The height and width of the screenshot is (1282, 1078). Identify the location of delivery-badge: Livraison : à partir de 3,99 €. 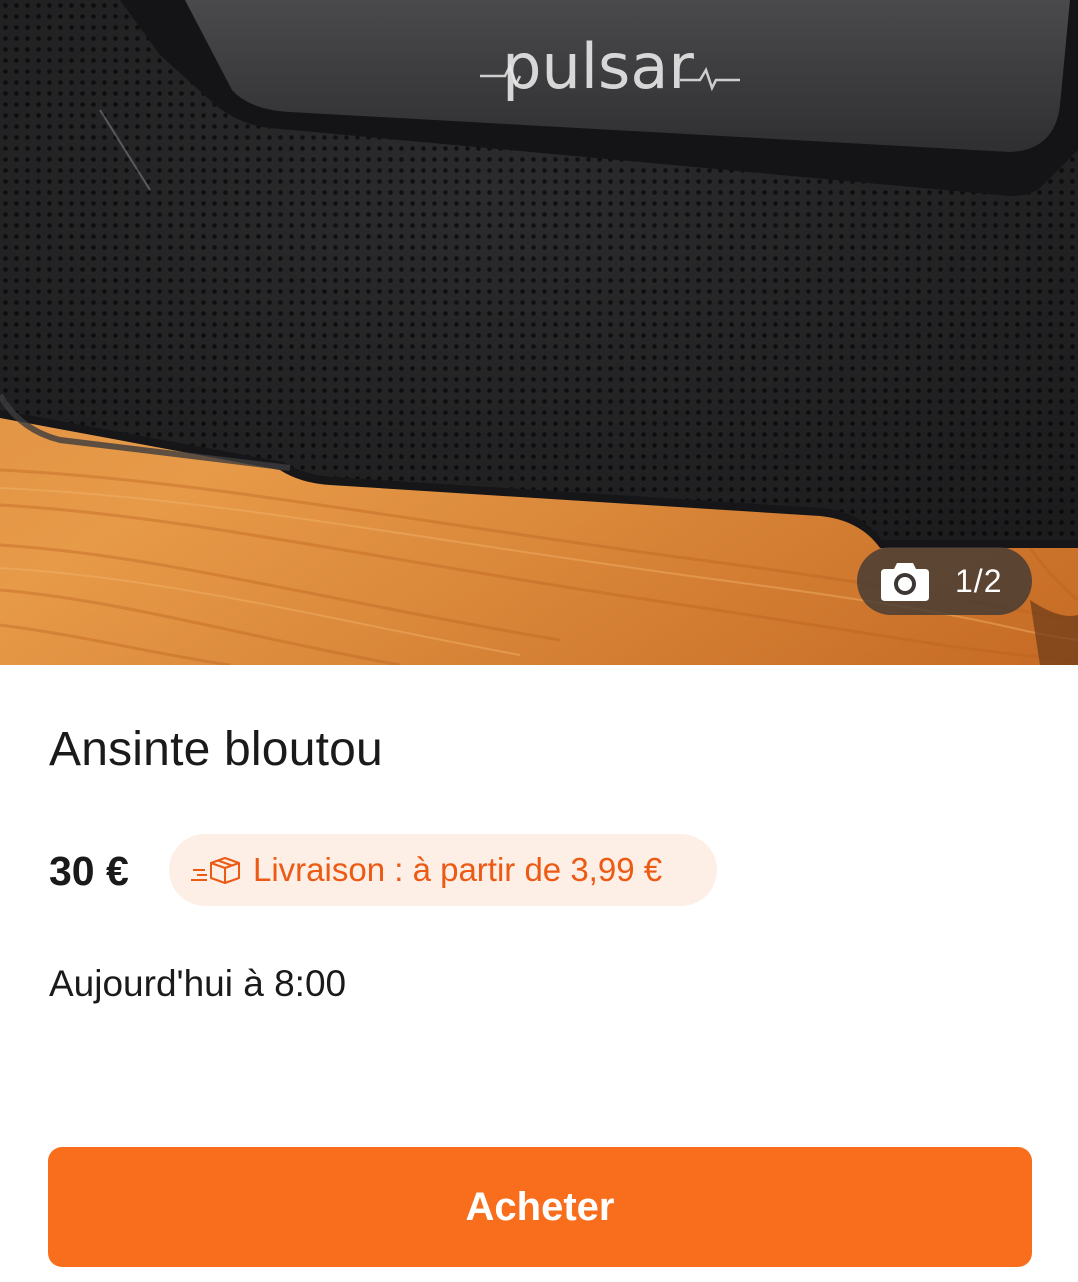
(443, 870).